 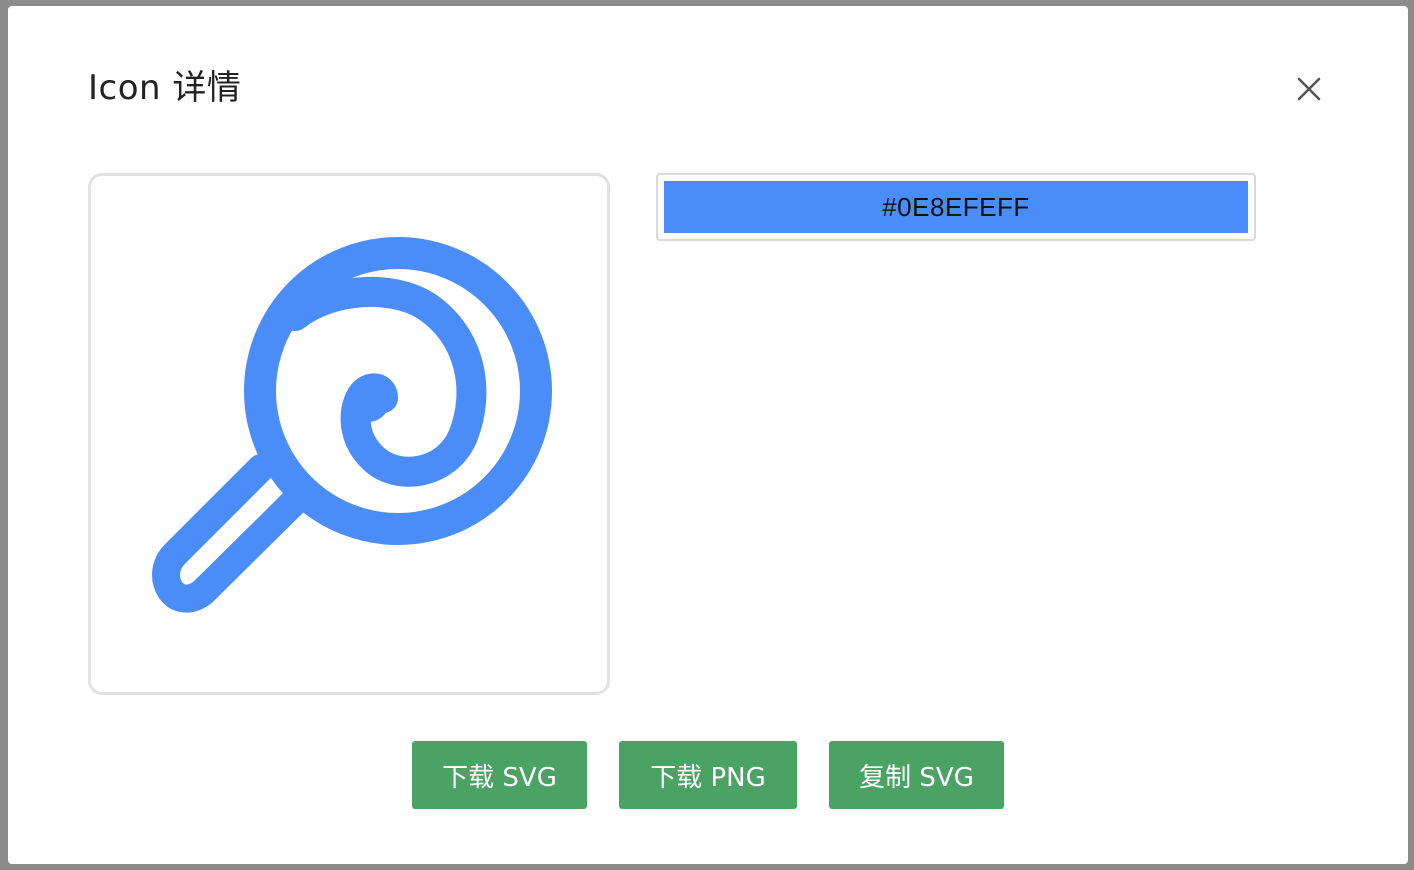 I want to click on download-svg-button: 下载 SVG, so click(x=499, y=775).